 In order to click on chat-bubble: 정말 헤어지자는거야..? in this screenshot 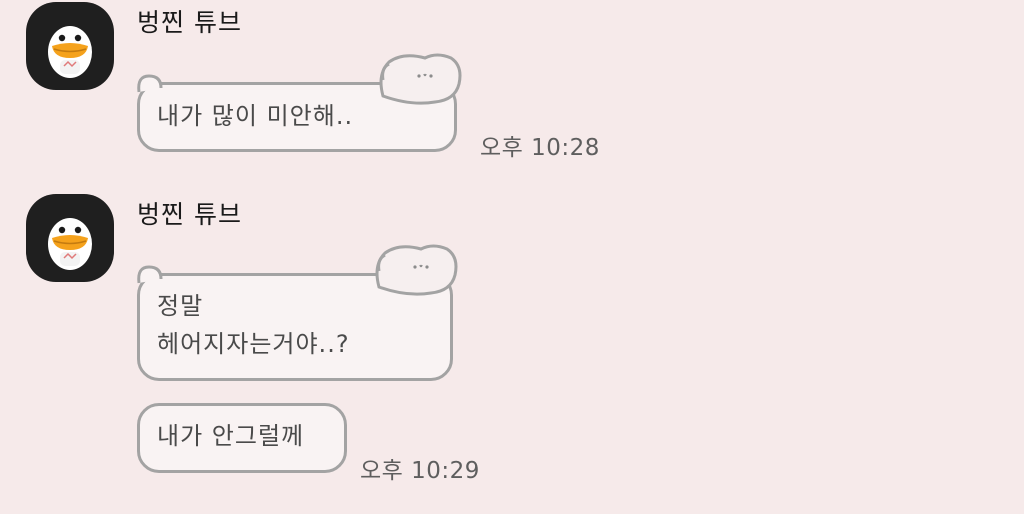, I will do `click(302, 314)`.